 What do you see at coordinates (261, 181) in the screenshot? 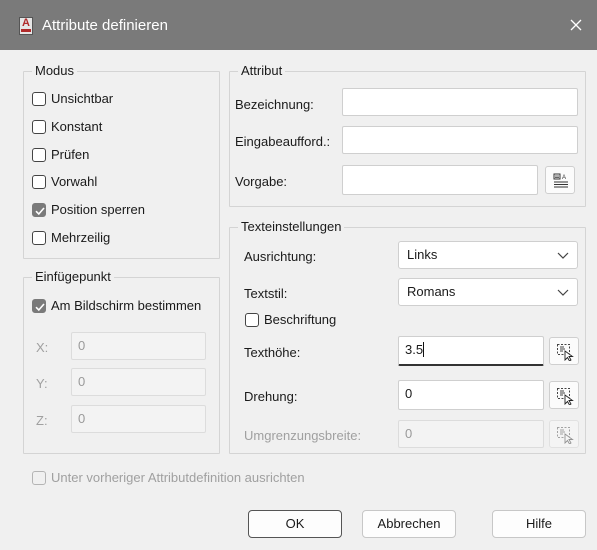
I see `vorgabe-label: Vorgabe:` at bounding box center [261, 181].